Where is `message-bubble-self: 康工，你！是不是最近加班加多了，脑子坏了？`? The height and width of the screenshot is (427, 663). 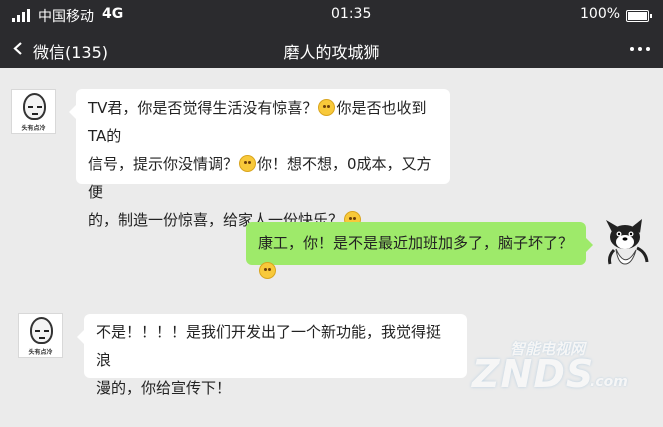 message-bubble-self: 康工，你！是不是最近加班加多了，脑子坏了？ is located at coordinates (419, 250).